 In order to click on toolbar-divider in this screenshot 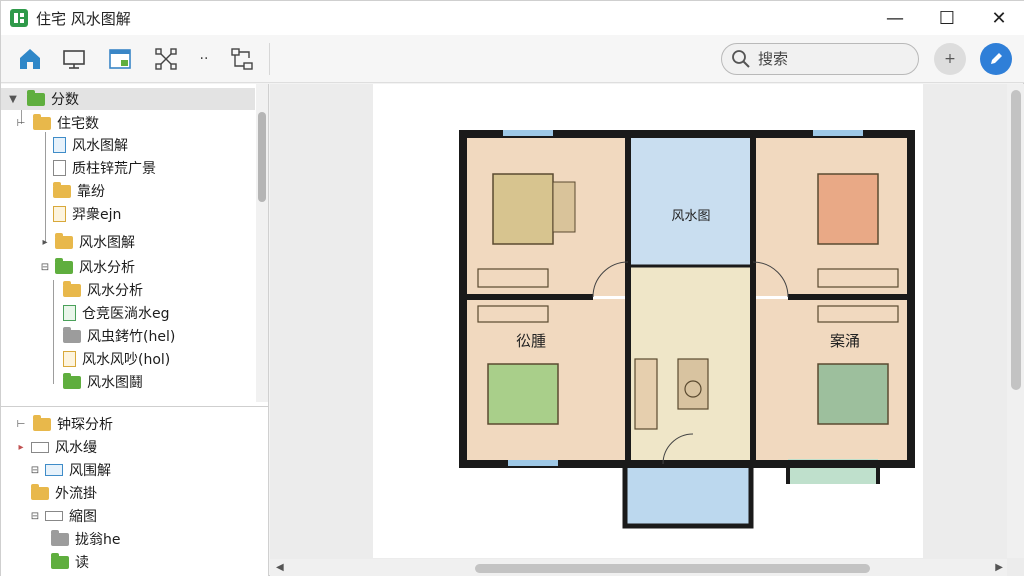, I will do `click(269, 59)`.